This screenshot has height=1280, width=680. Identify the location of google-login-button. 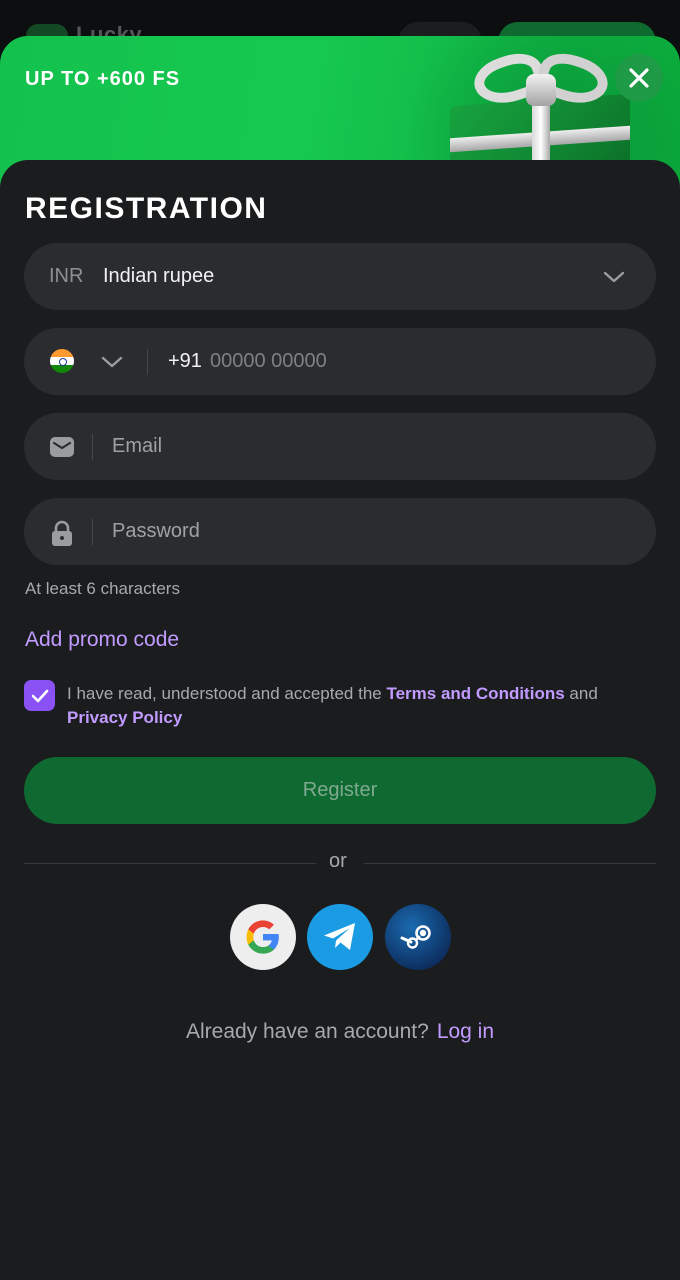
(263, 937).